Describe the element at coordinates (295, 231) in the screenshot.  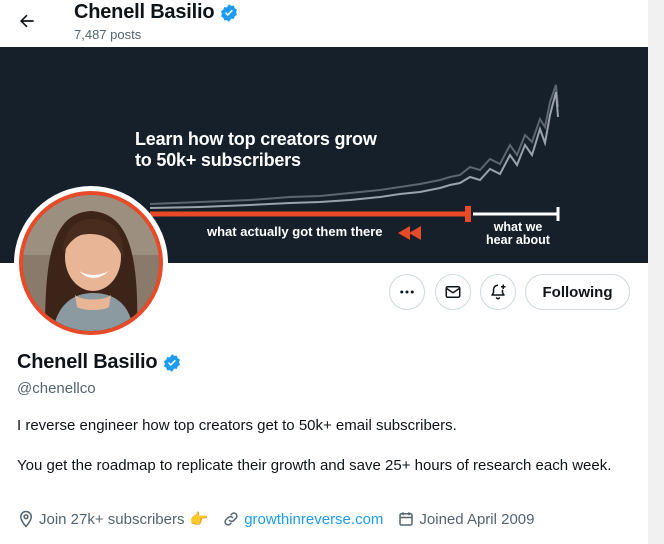
I see `banner-actual-label: what actually got them there` at that location.